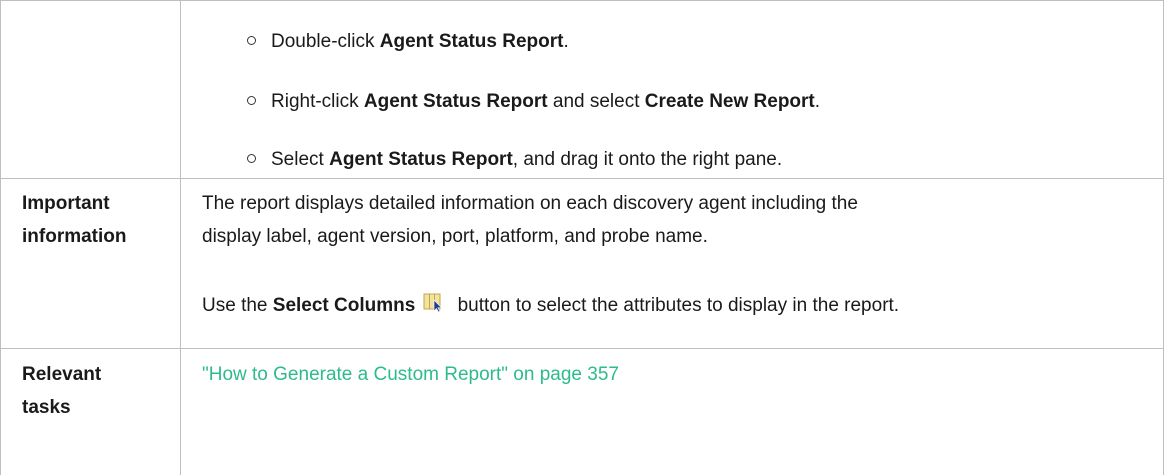 The height and width of the screenshot is (475, 1164). What do you see at coordinates (180, 237) in the screenshot?
I see `table-column-divider` at bounding box center [180, 237].